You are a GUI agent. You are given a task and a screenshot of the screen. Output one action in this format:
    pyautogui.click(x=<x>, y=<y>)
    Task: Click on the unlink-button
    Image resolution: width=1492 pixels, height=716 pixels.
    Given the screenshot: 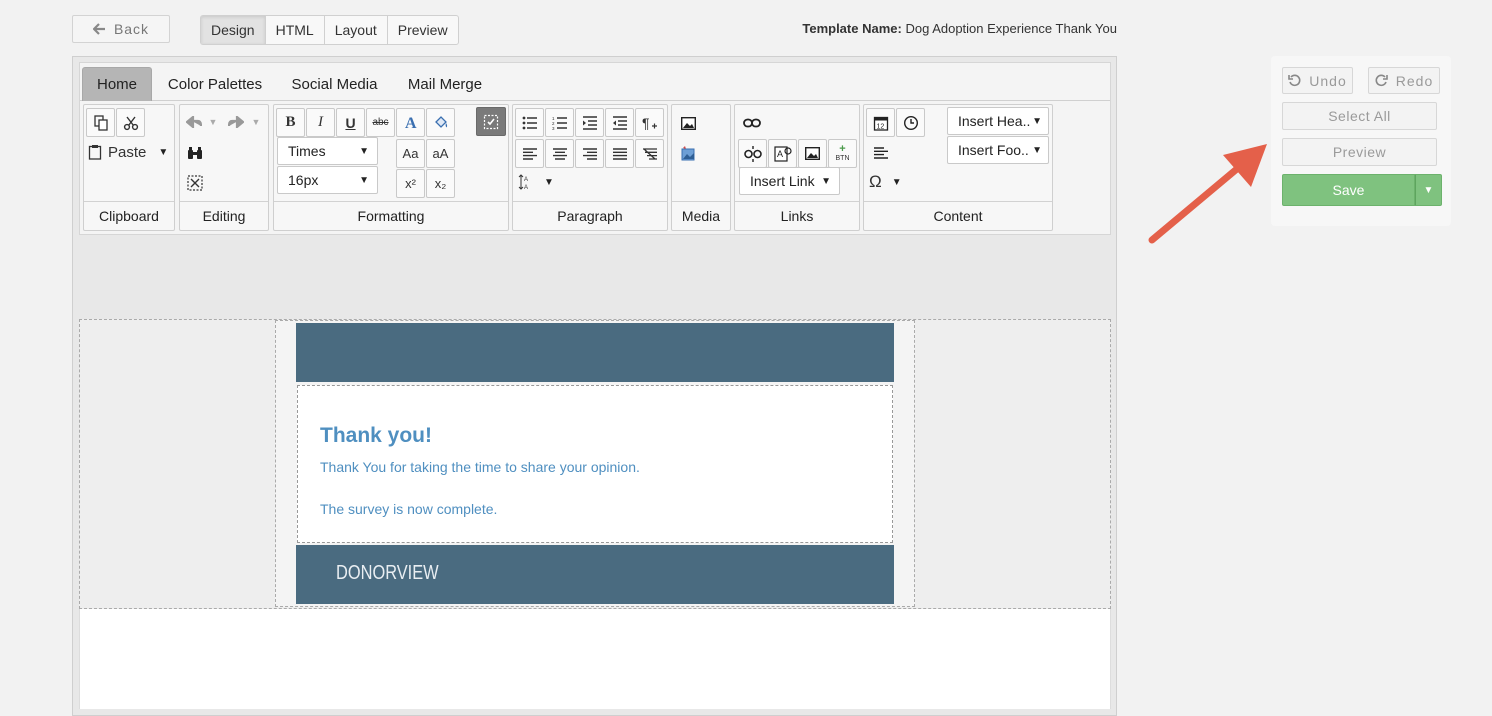 What is the action you would take?
    pyautogui.click(x=752, y=153)
    